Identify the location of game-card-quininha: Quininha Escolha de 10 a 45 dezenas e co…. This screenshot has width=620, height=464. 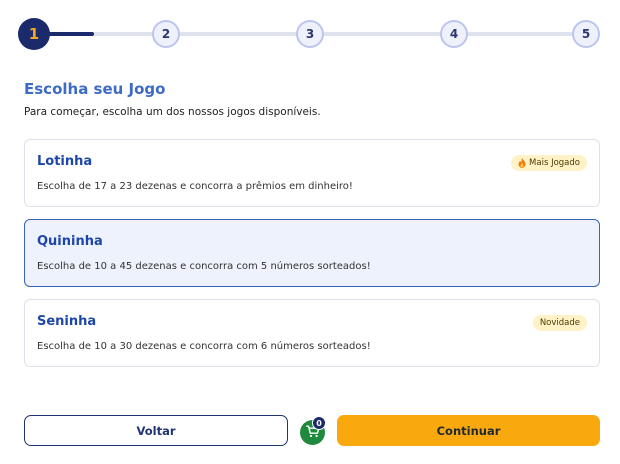
(312, 253).